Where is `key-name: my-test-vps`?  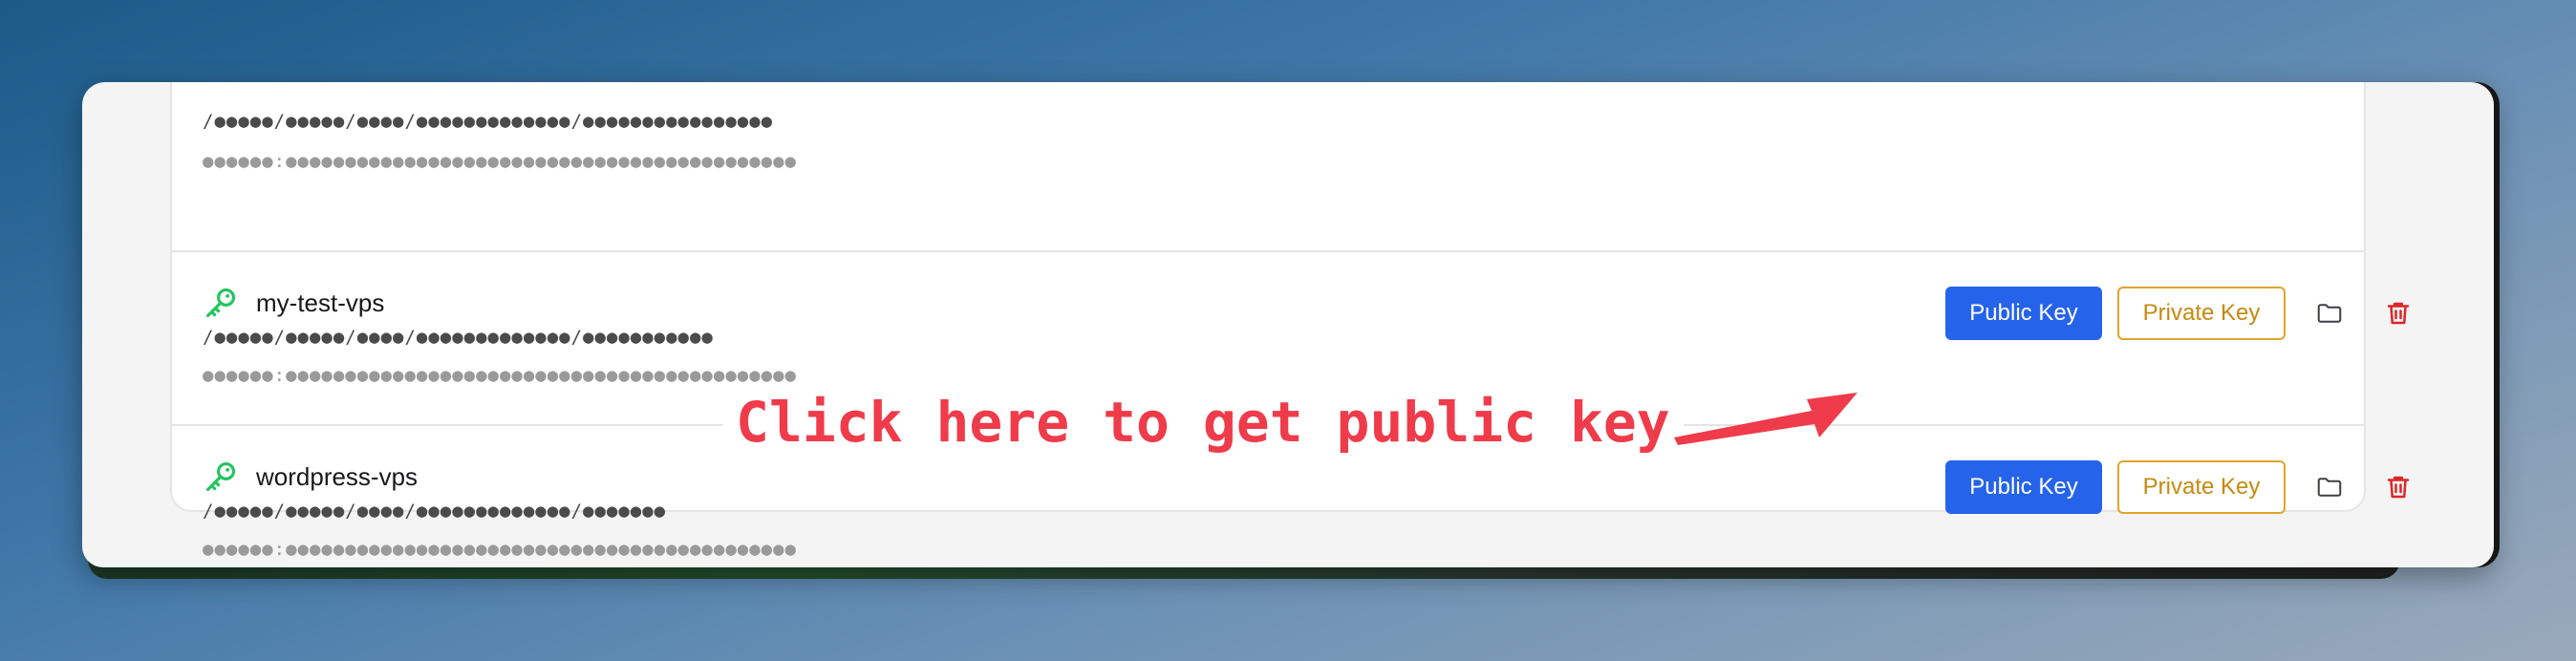 key-name: my-test-vps is located at coordinates (320, 302).